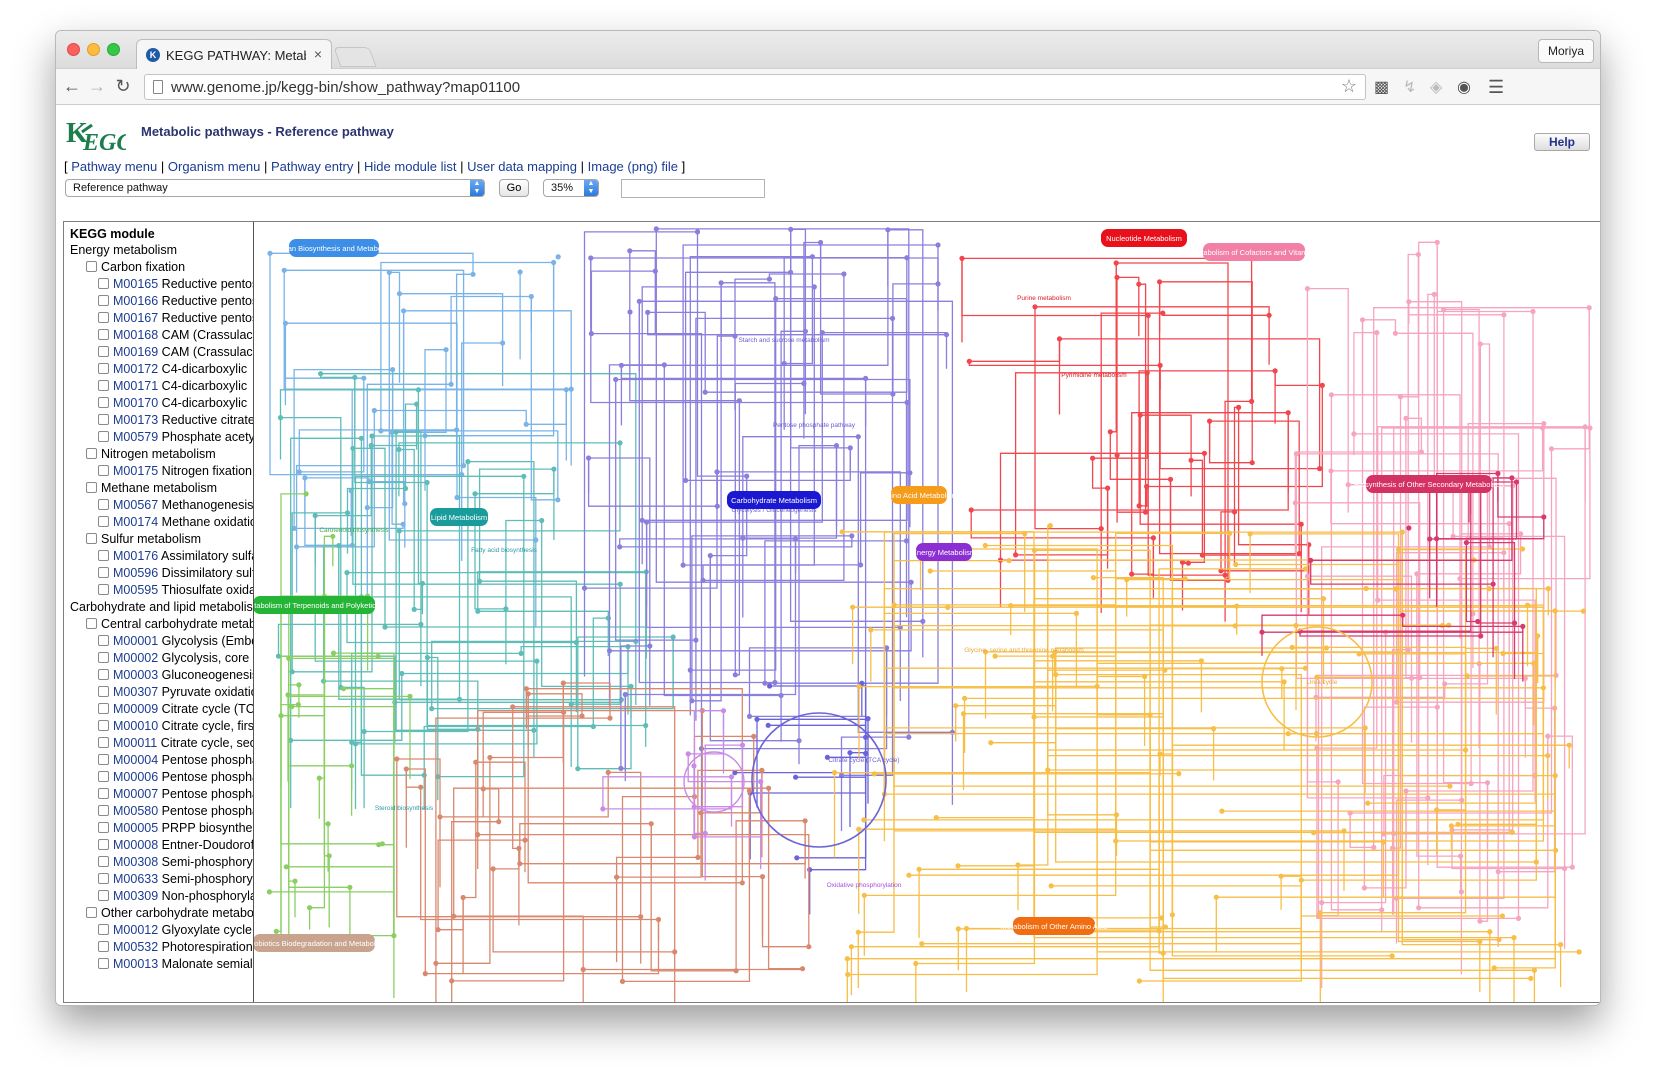 The width and height of the screenshot is (1656, 1083). I want to click on module-item: M00172 C4-dicarboxylic, so click(172, 369).